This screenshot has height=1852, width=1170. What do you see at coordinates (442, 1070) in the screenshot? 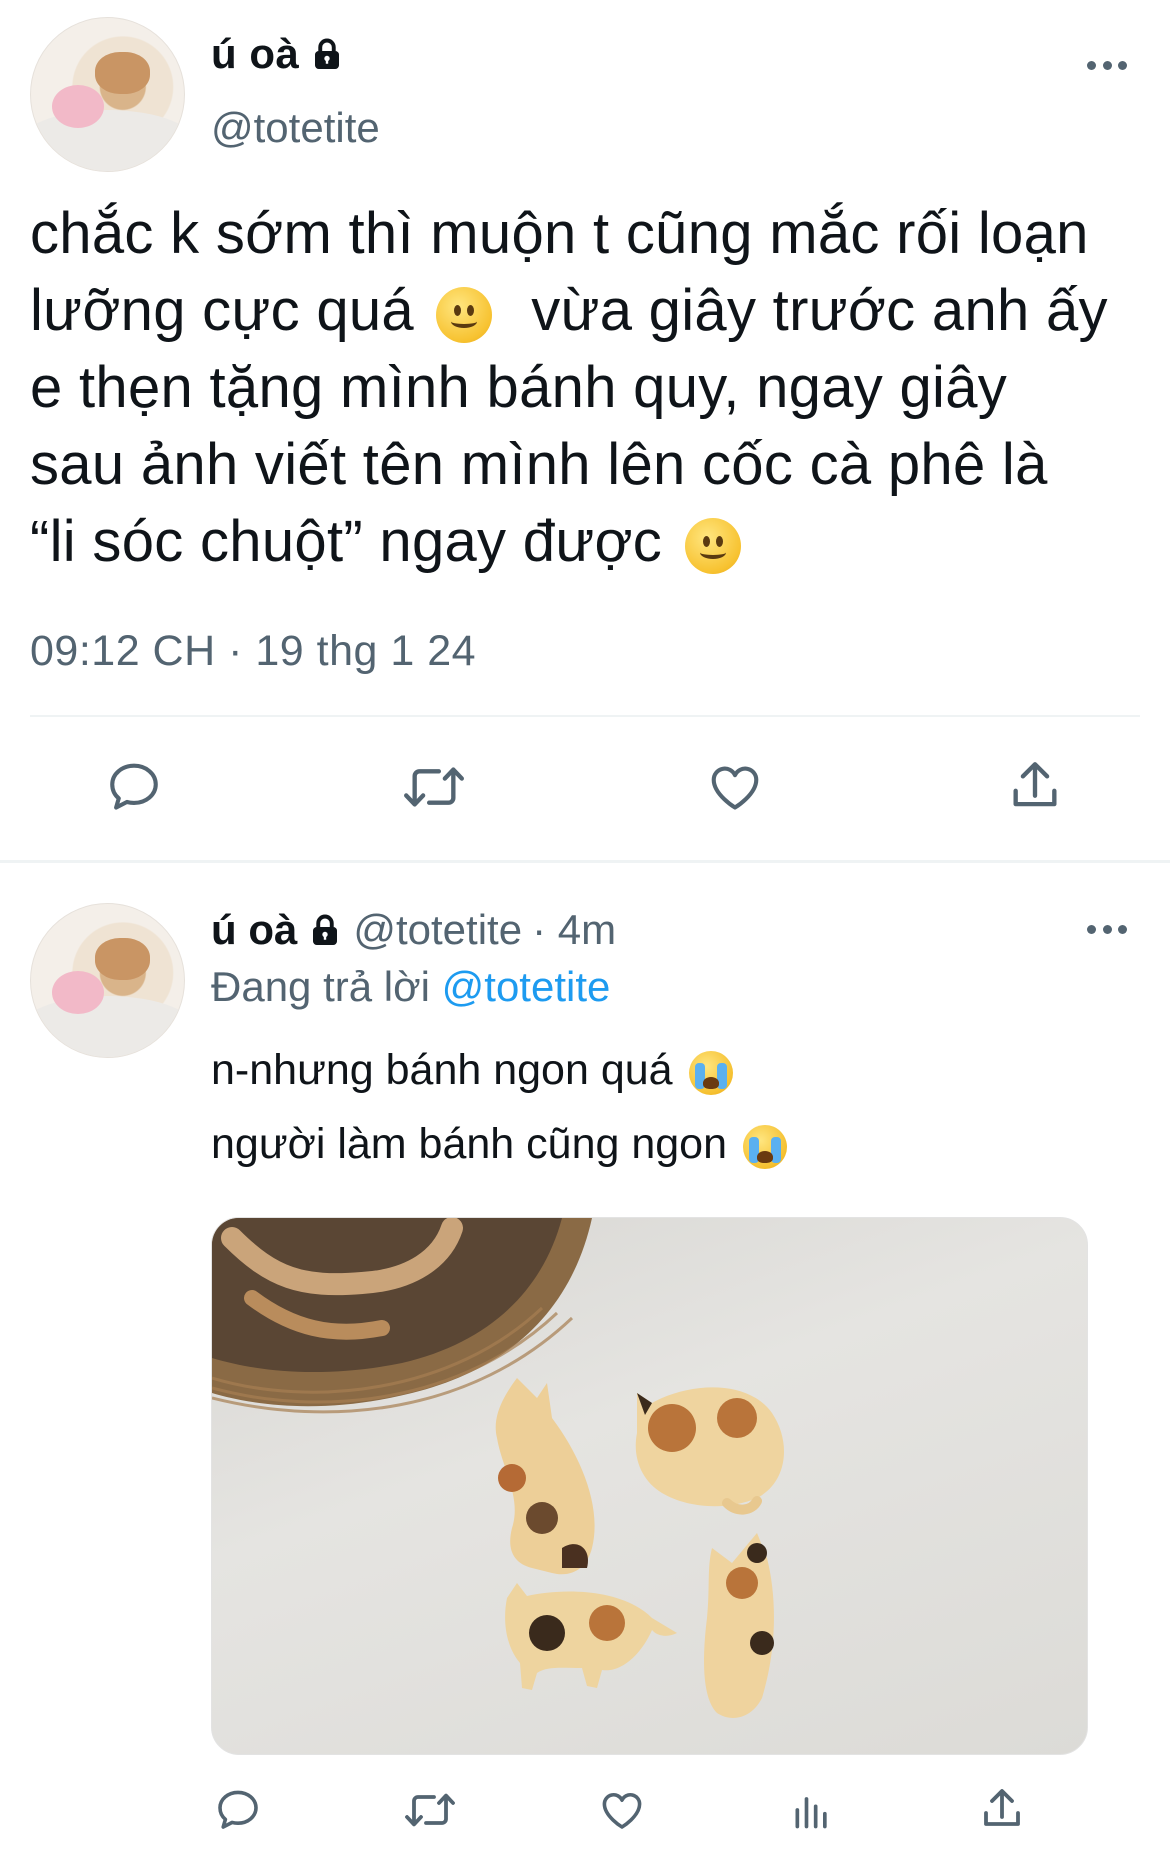
I see `reply-text: n-nhưng bánh ngon quá` at bounding box center [442, 1070].